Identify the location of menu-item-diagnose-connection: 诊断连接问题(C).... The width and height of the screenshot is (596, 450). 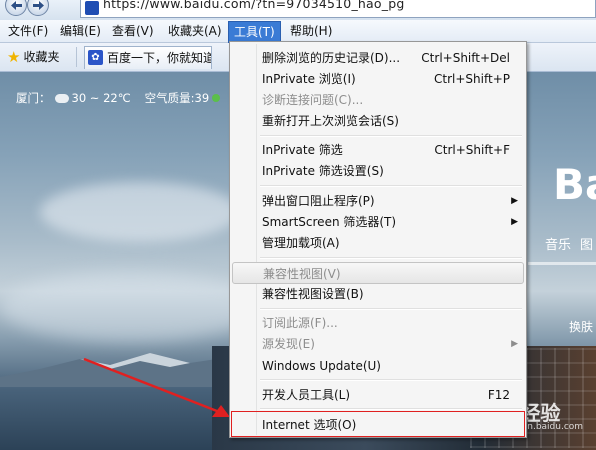
(378, 100).